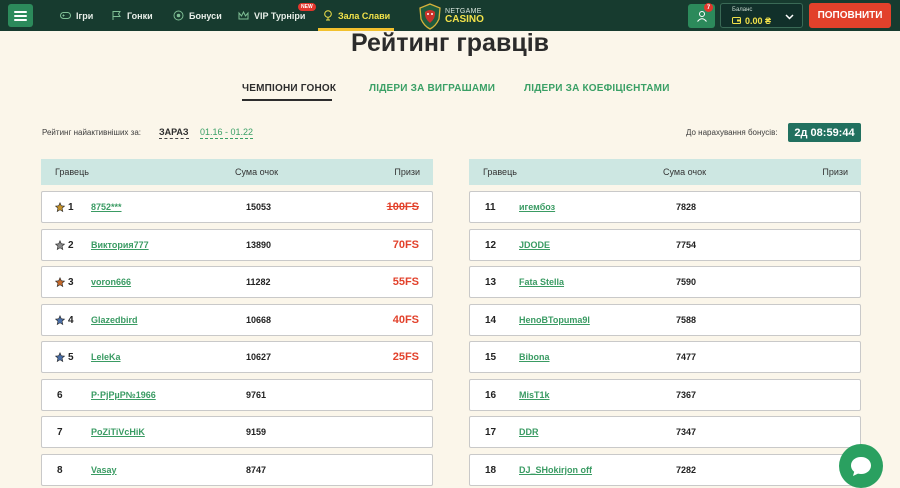 Image resolution: width=900 pixels, height=488 pixels. I want to click on player-name-link: Bibona, so click(534, 357).